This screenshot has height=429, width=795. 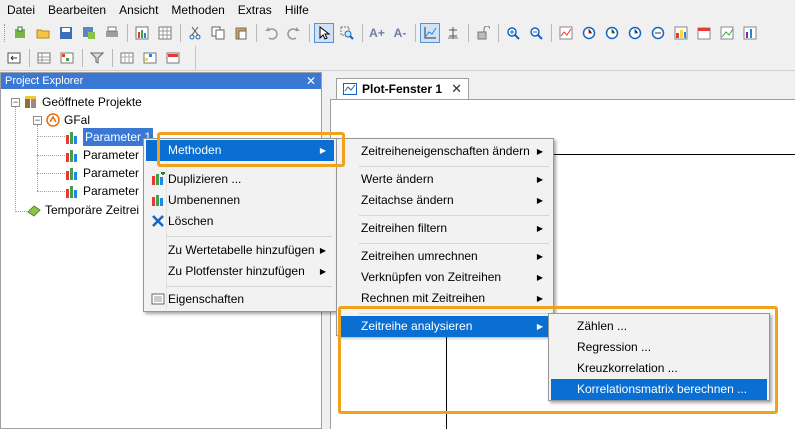 I want to click on zoom-out-icon, so click(x=536, y=33).